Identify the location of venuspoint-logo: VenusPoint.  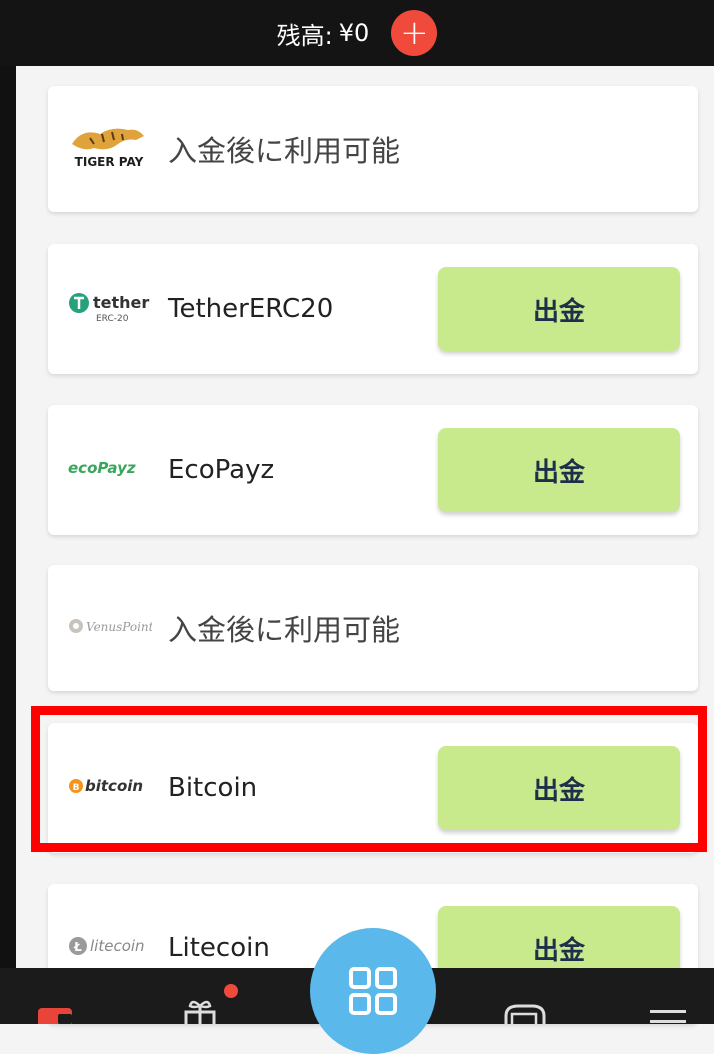
(111, 628).